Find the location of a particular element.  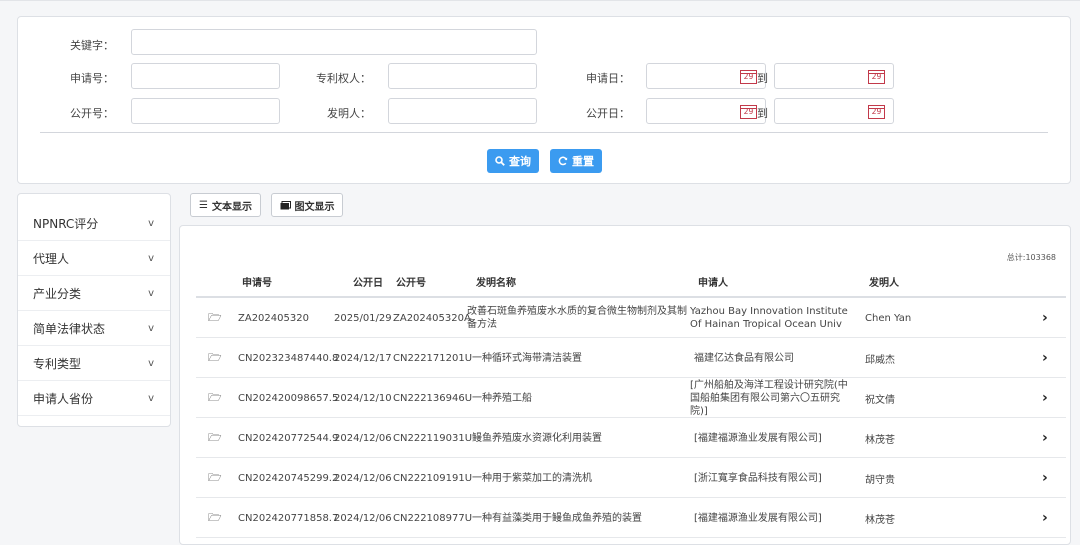

header-inventor: 发明人 is located at coordinates (884, 283).